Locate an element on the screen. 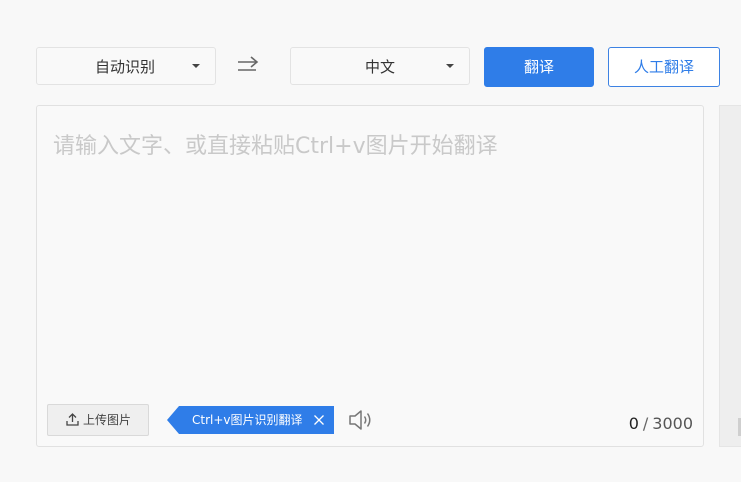 This screenshot has height=482, width=741. translation-output-panel is located at coordinates (730, 276).